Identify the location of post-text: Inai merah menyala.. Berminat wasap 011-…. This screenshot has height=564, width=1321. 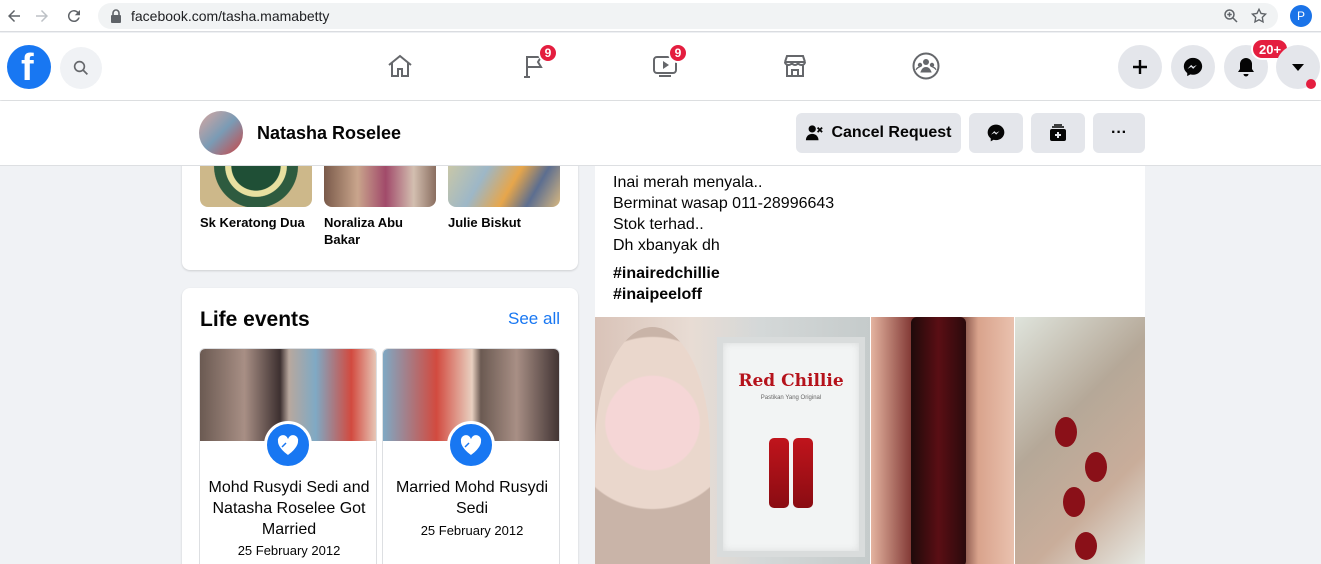
(723, 214).